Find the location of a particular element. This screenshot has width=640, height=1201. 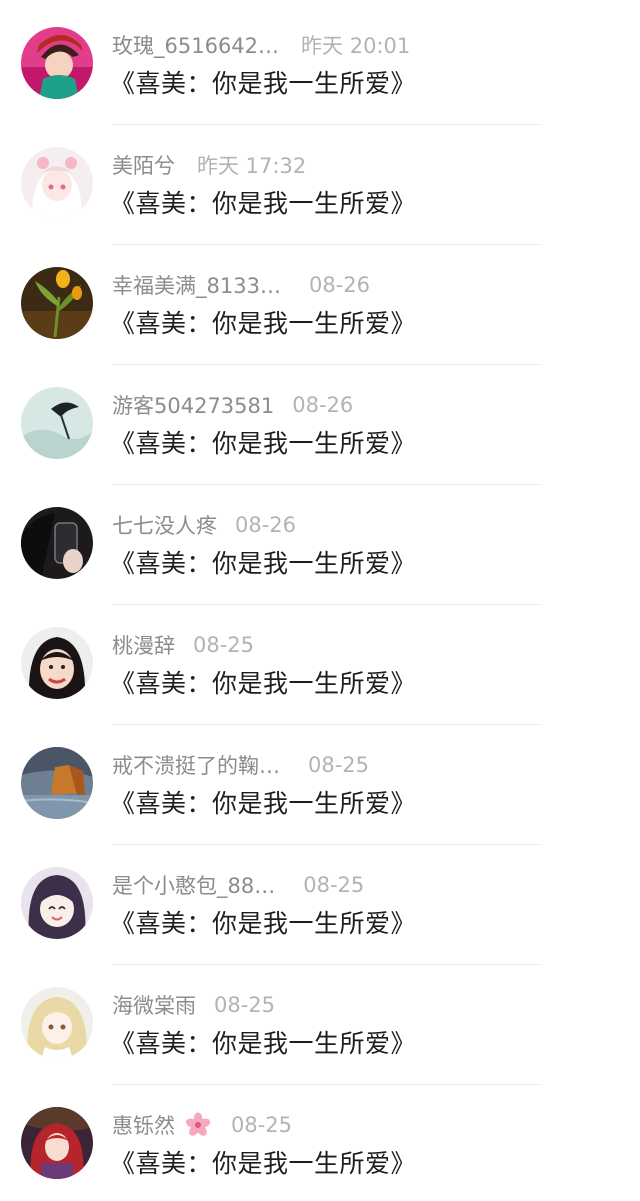

comment-meta: 海微棠雨 08-25 is located at coordinates (193, 1005).